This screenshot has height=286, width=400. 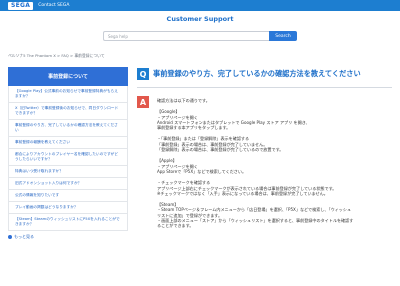 What do you see at coordinates (68, 128) in the screenshot?
I see `sidebar-item: 事前登録のやり方、完了しているかの確認方法を教えてください` at bounding box center [68, 128].